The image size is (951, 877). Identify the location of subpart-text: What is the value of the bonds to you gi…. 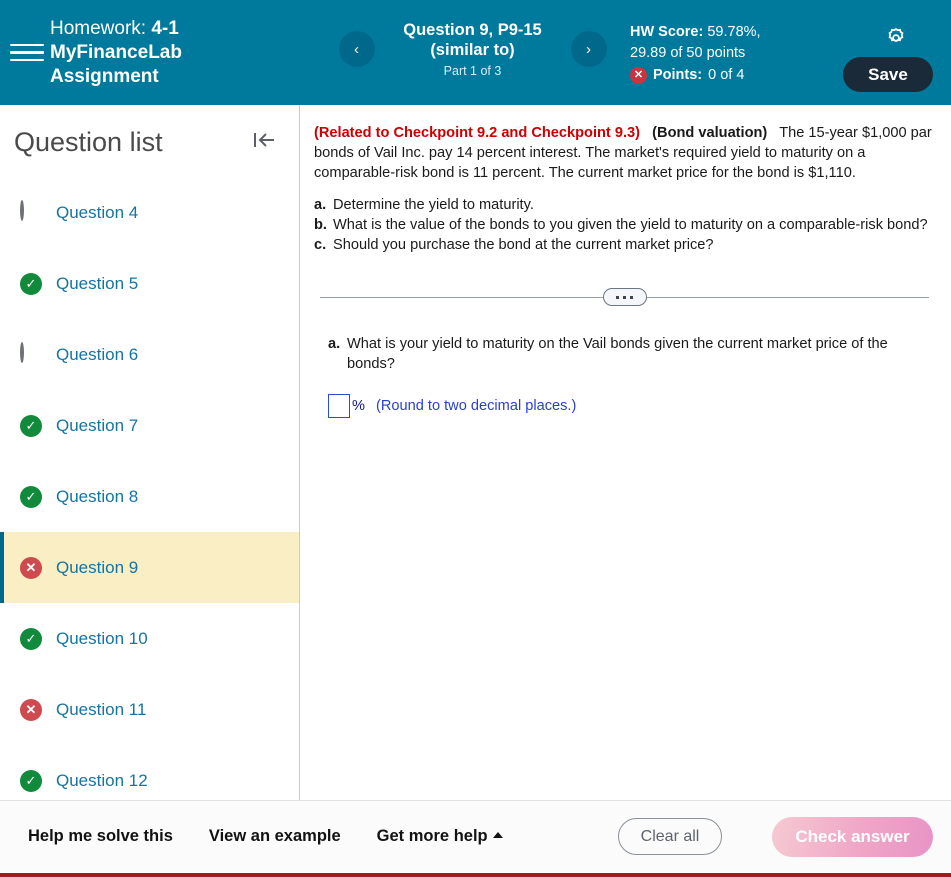
(630, 225).